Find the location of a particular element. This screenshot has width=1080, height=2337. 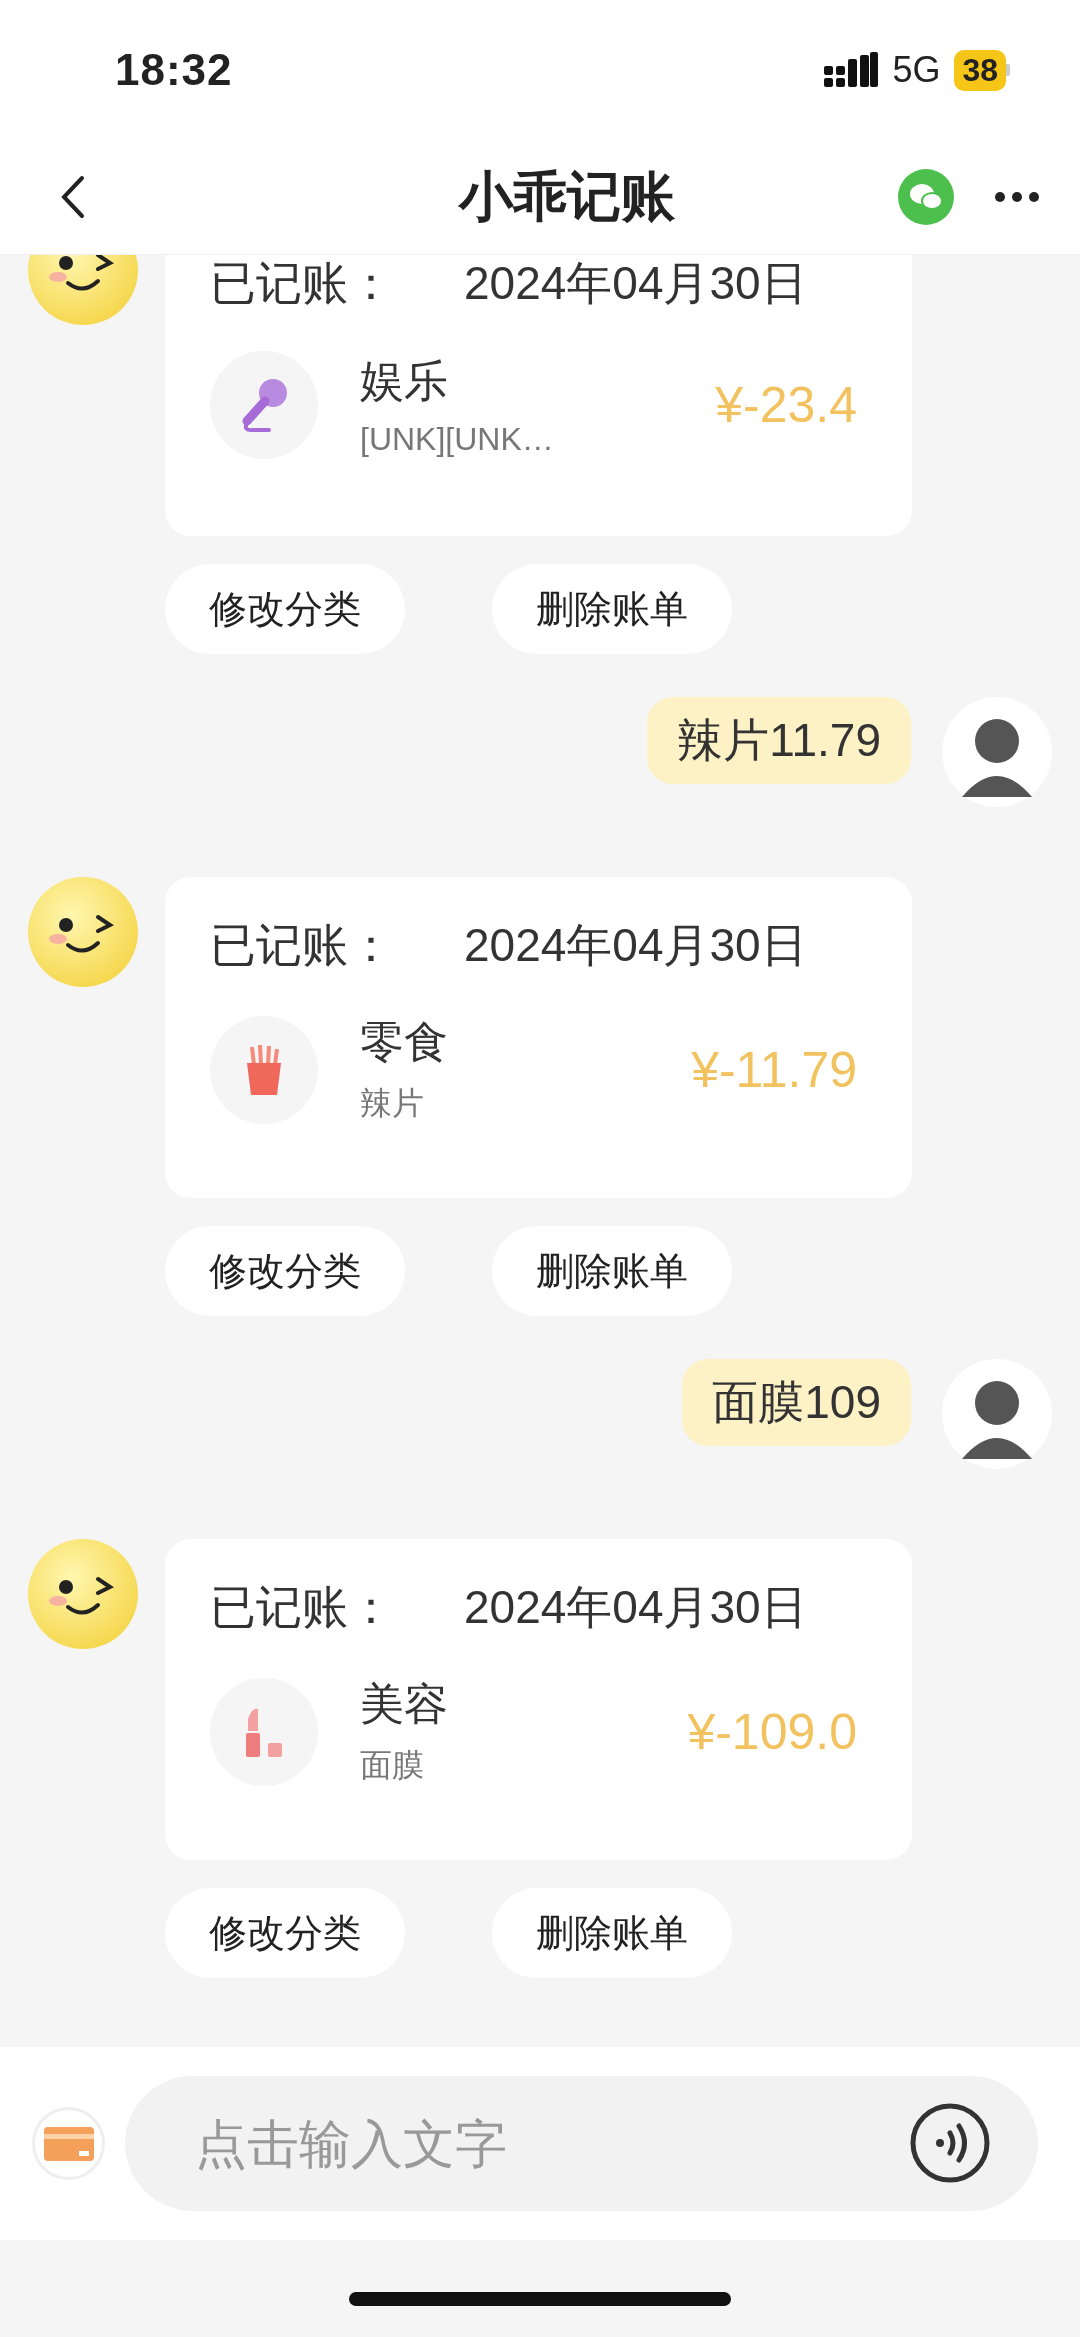

category-name: 零食 is located at coordinates (404, 1042).